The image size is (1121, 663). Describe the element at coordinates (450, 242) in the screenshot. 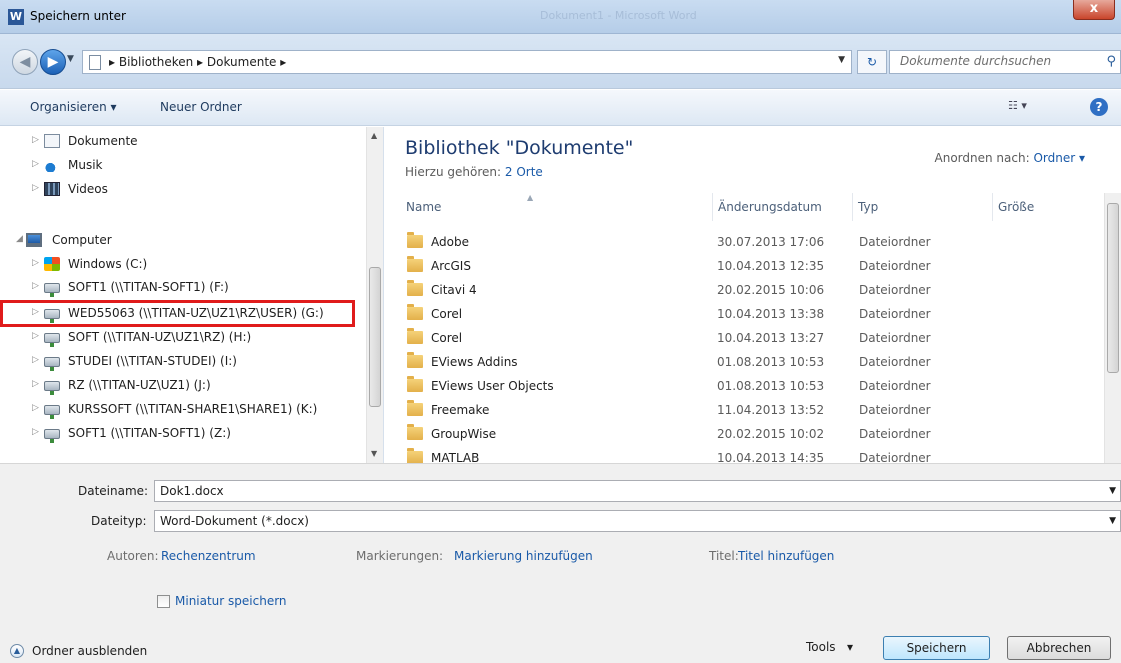

I see `file-name: Adobe` at that location.